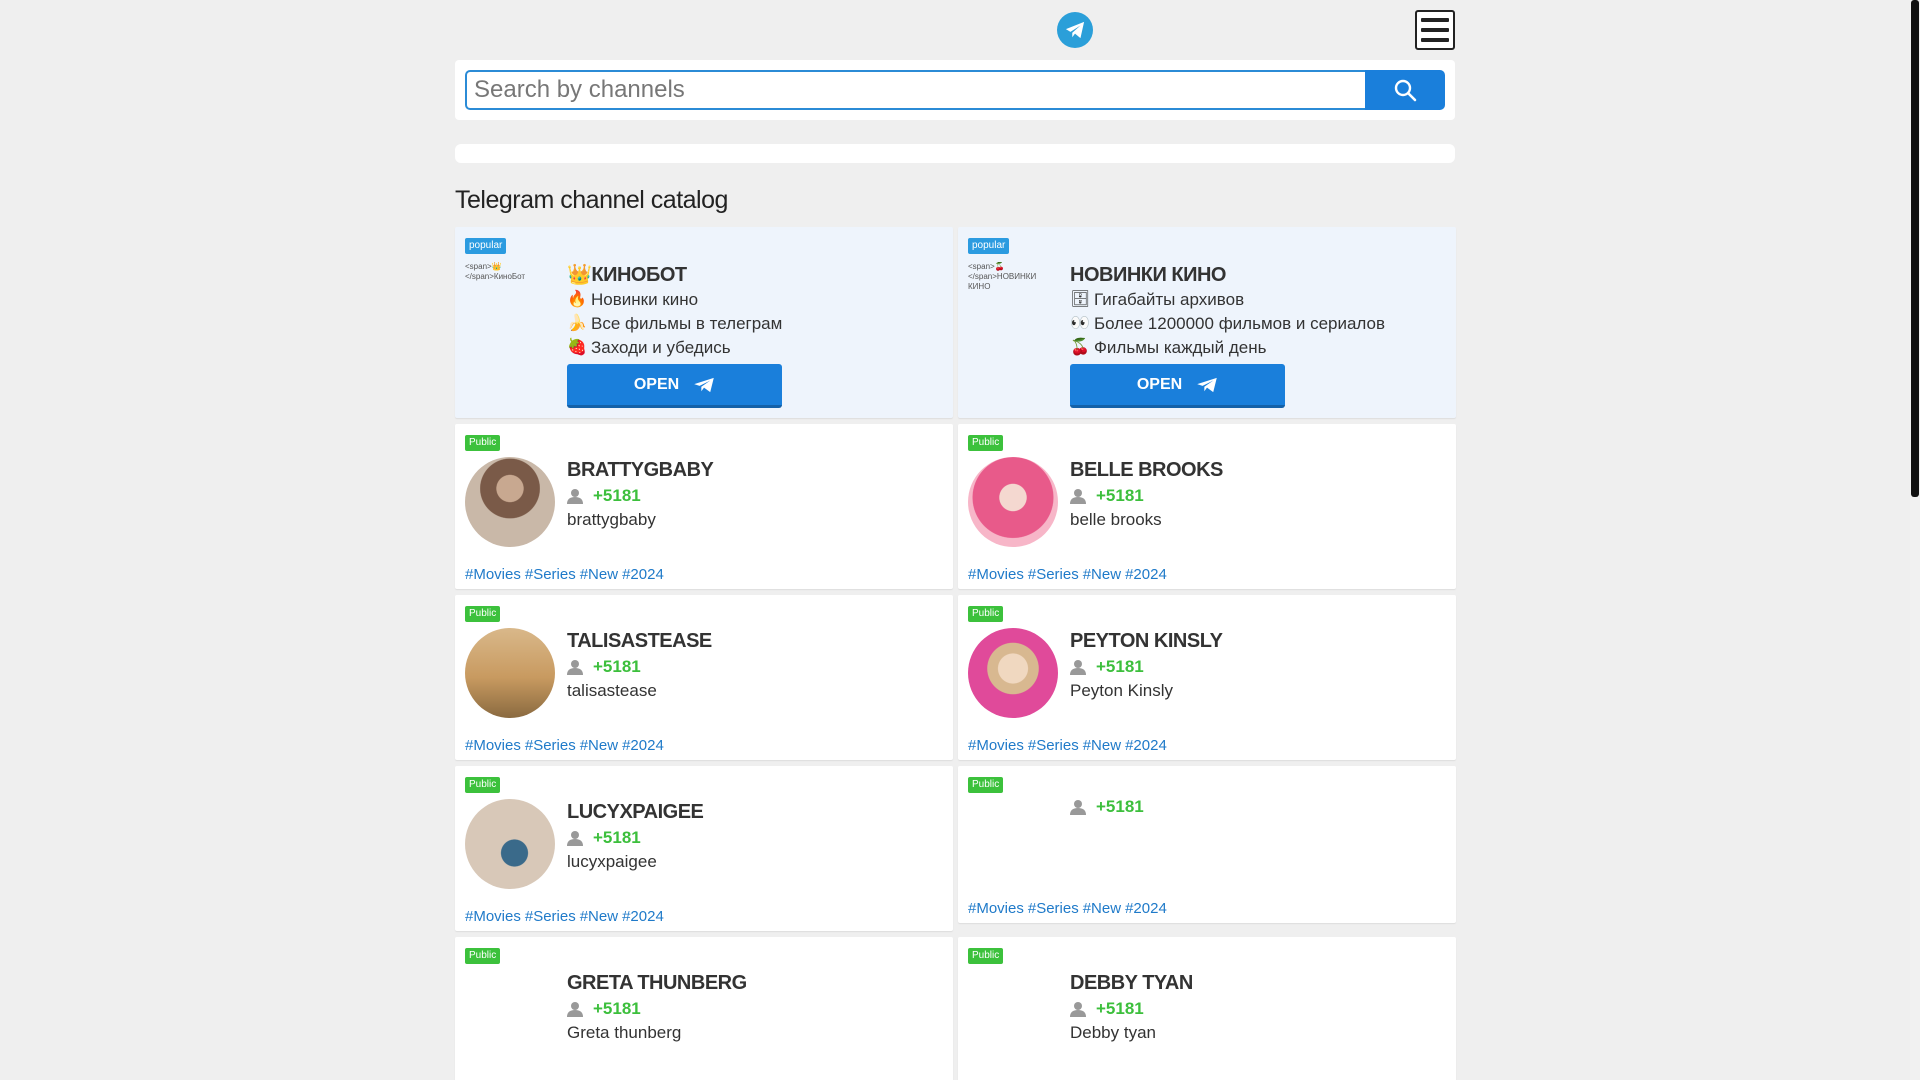 This screenshot has width=1920, height=1080. Describe the element at coordinates (612, 690) in the screenshot. I see `channel-description: talisastease` at that location.